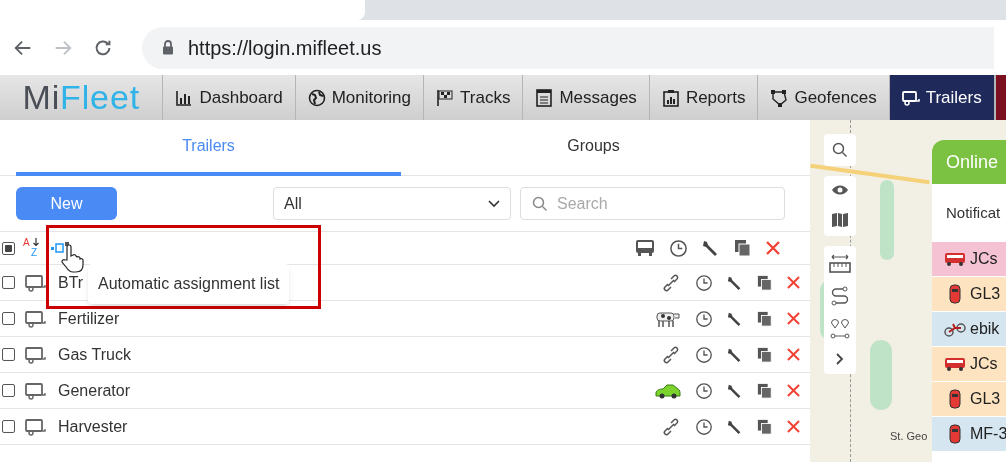 Image resolution: width=1006 pixels, height=462 pixels. I want to click on pins-icon, so click(840, 329).